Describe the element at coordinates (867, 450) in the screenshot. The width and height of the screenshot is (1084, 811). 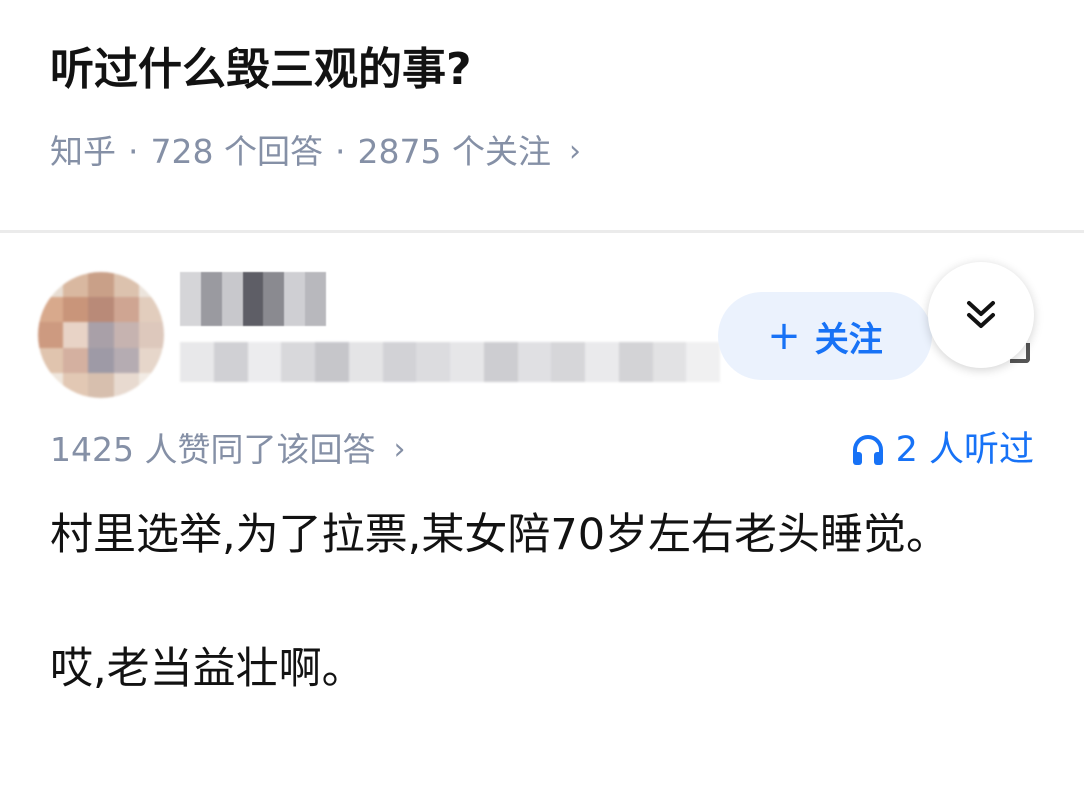
I see `headphones-icon` at that location.